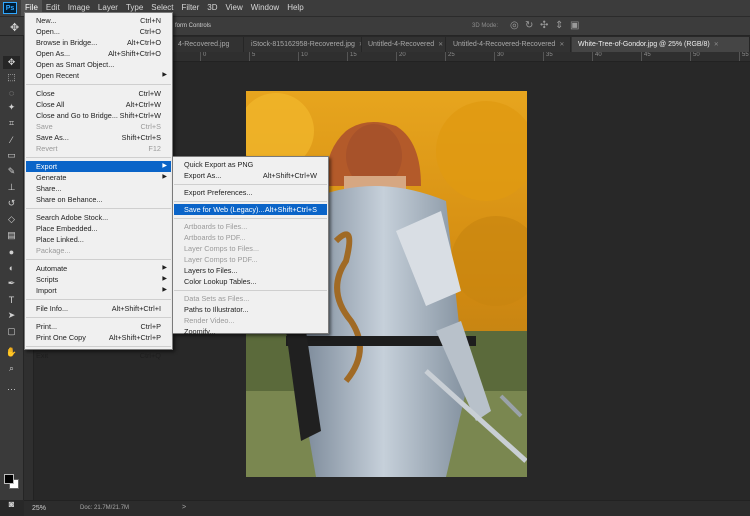 The height and width of the screenshot is (516, 750). I want to click on zoom-tool-icon: ⌕, so click(11, 368).